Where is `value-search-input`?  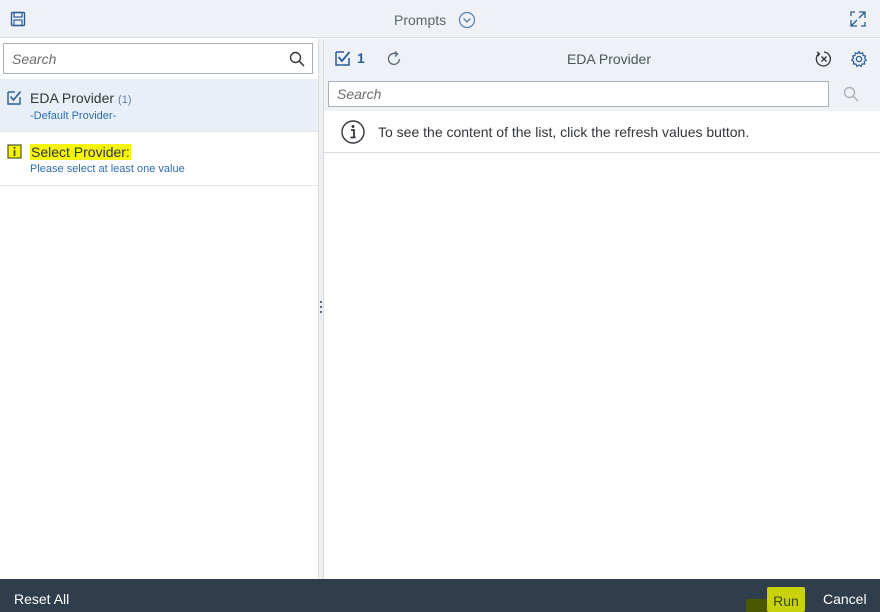
value-search-input is located at coordinates (578, 94).